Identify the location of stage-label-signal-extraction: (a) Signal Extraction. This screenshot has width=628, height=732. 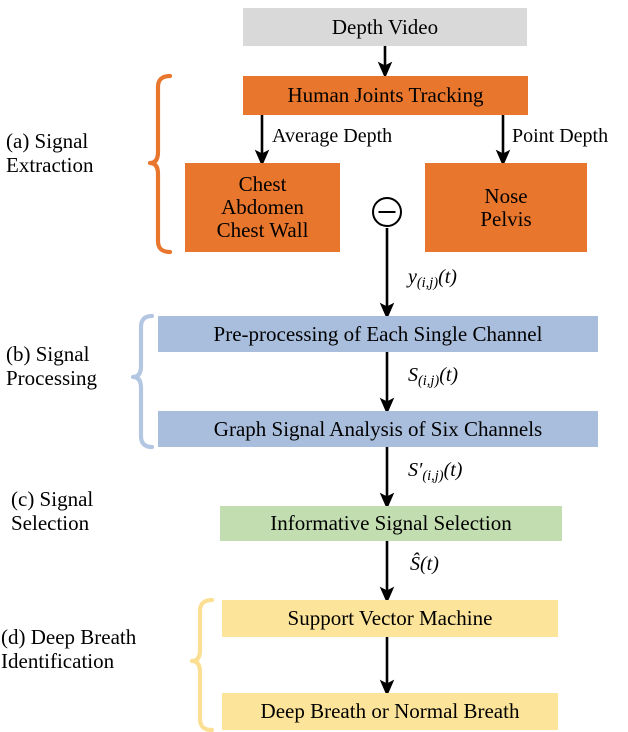
(50, 153).